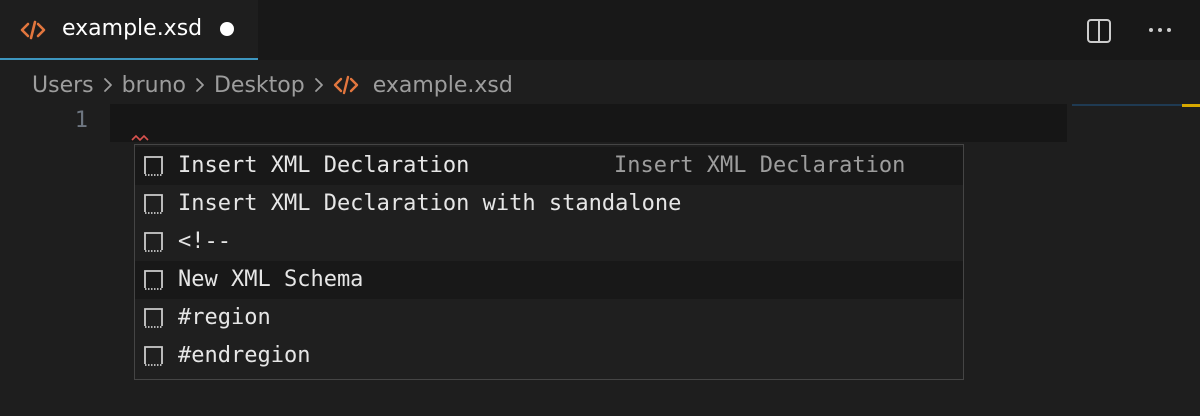  What do you see at coordinates (1136, 105) in the screenshot?
I see `minimap-viewport` at bounding box center [1136, 105].